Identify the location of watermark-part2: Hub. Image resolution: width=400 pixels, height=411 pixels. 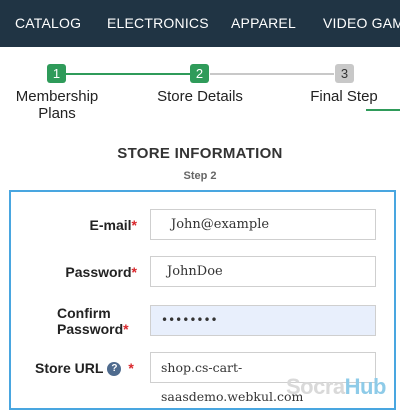
(365, 386).